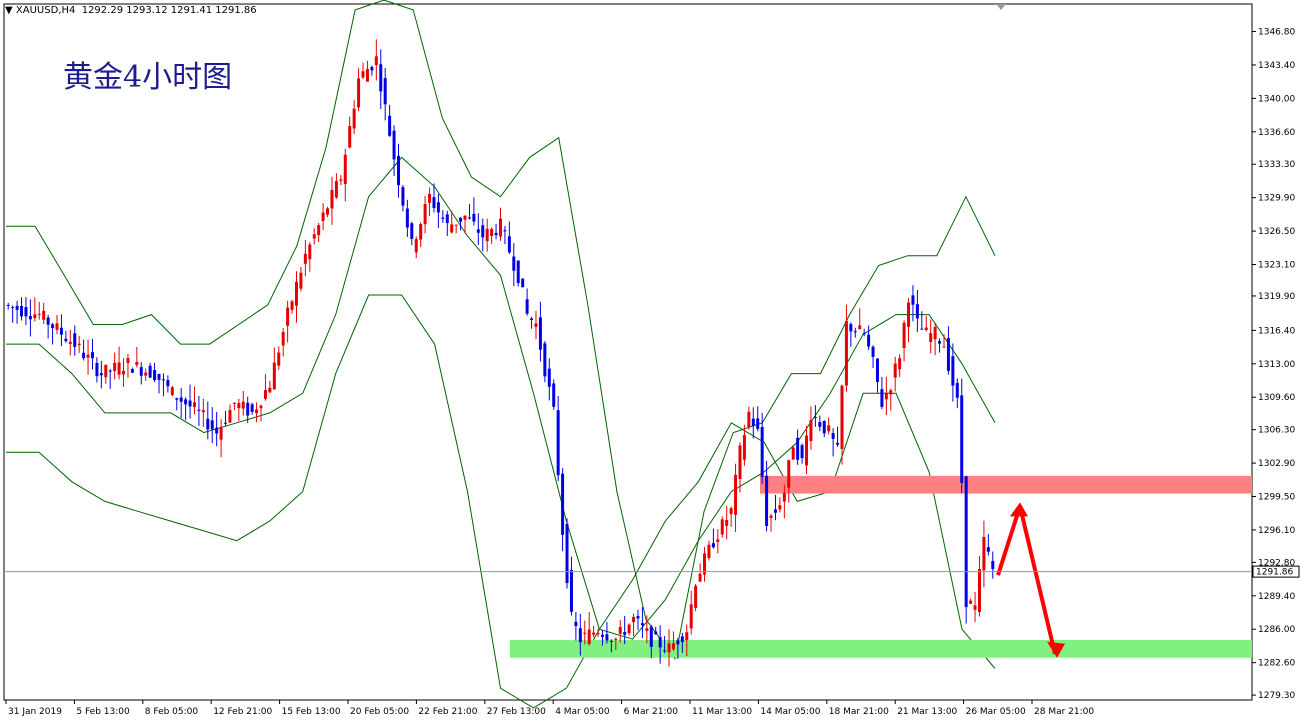 This screenshot has height=723, width=1301. What do you see at coordinates (447, 712) in the screenshot?
I see `x-tick-label: 22 Feb 21:00` at bounding box center [447, 712].